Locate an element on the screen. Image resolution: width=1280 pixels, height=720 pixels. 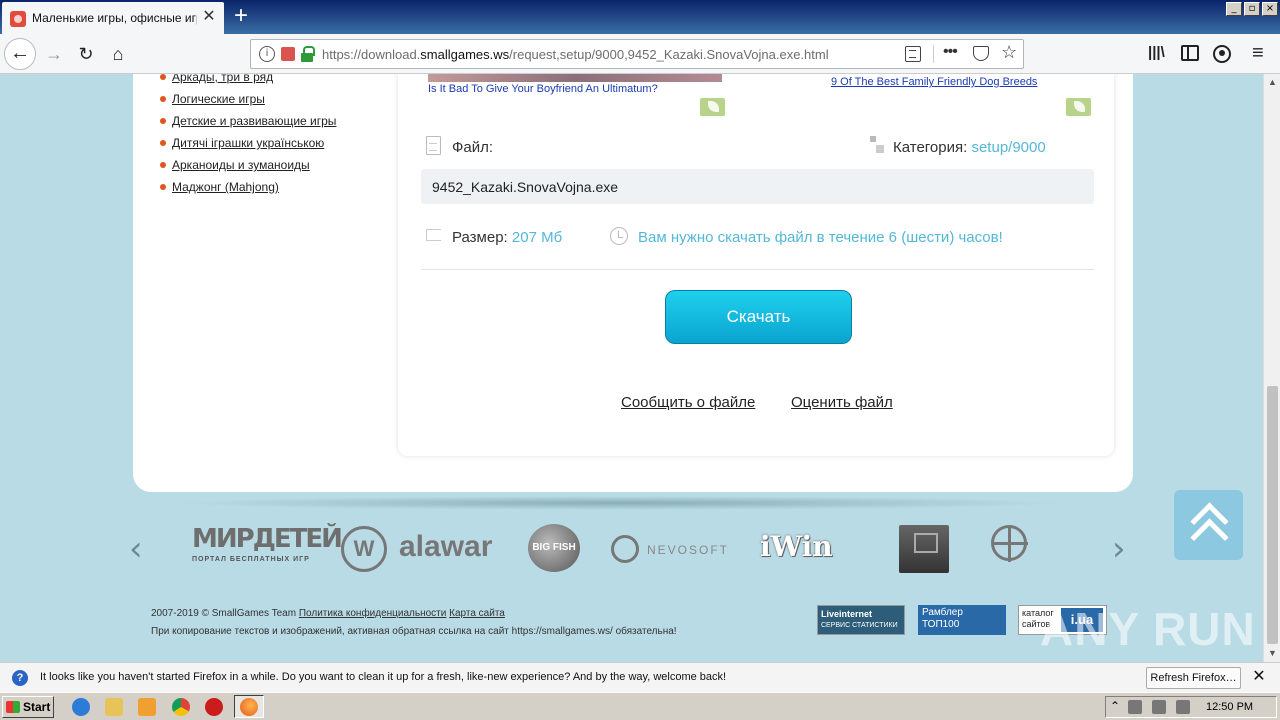
account-icon is located at coordinates (1222, 54).